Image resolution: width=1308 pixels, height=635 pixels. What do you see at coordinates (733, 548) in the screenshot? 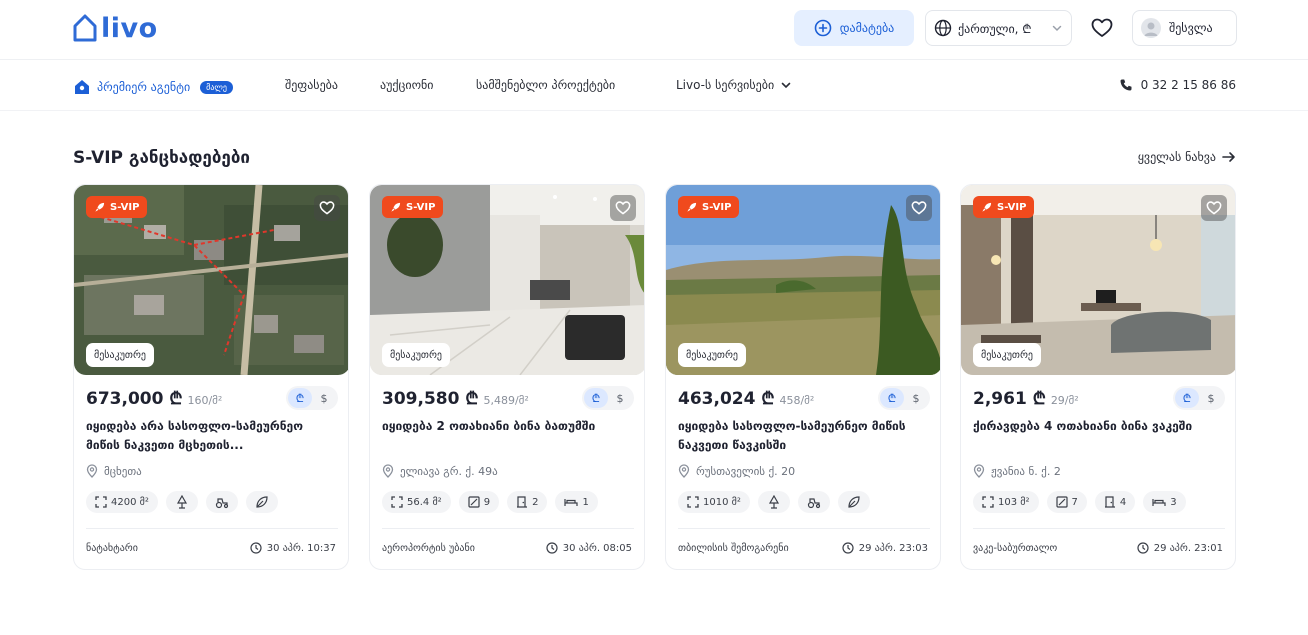
I see `district: თბილისის შემოგარენი` at bounding box center [733, 548].